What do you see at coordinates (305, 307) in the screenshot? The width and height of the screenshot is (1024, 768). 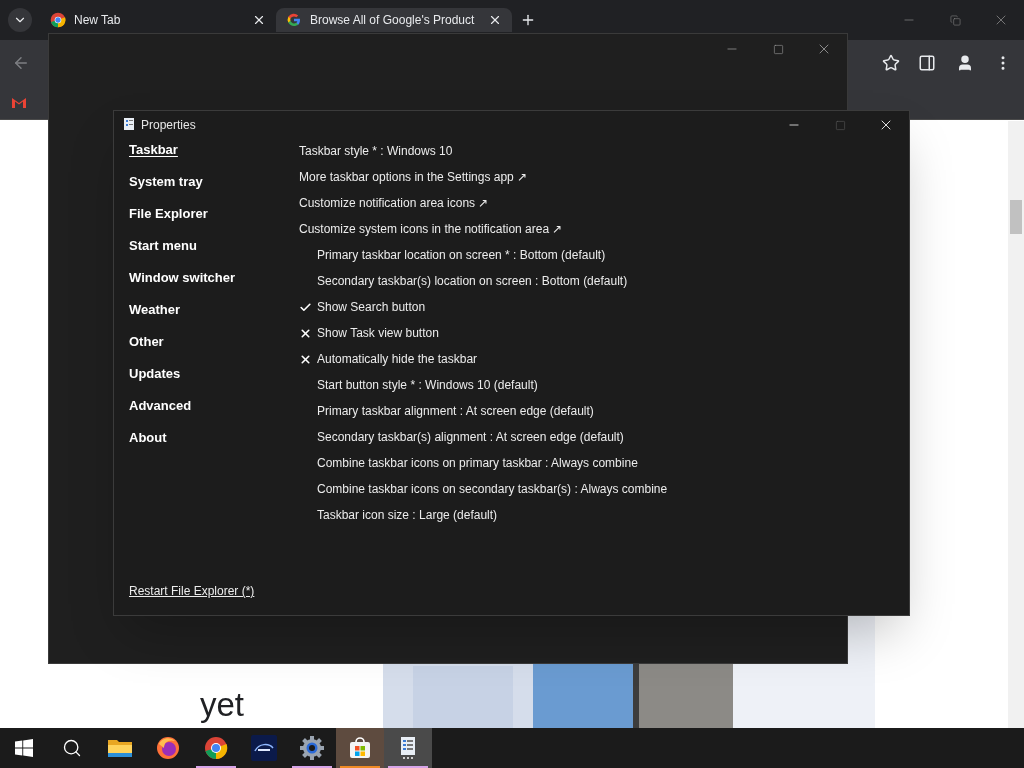 I see `check-icon` at bounding box center [305, 307].